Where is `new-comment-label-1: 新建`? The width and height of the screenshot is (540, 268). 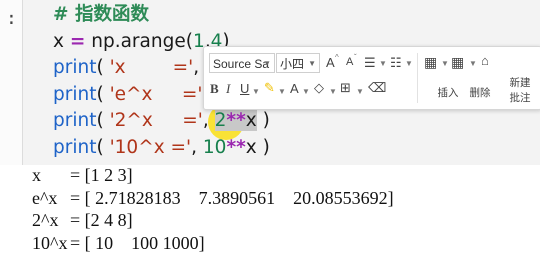 new-comment-label-1: 新建 is located at coordinates (520, 82).